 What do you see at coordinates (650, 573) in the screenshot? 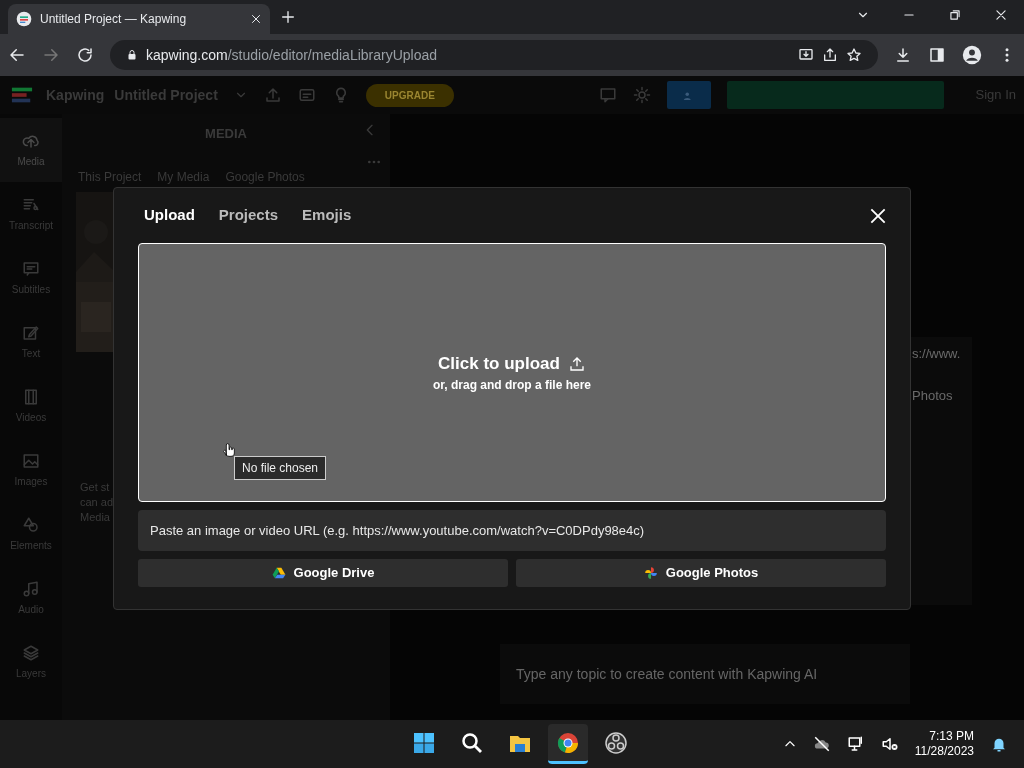
I see `pinwheel-logo-icon` at bounding box center [650, 573].